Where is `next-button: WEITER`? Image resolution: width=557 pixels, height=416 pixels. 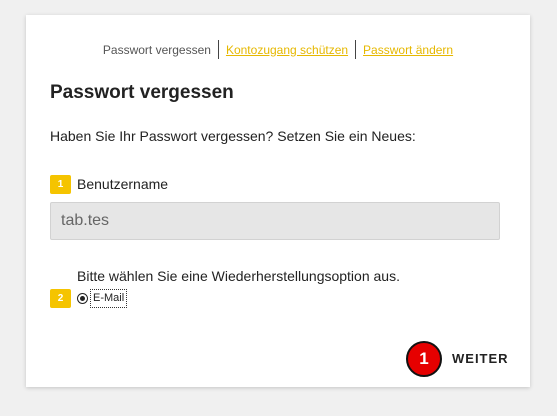 next-button: WEITER is located at coordinates (480, 358).